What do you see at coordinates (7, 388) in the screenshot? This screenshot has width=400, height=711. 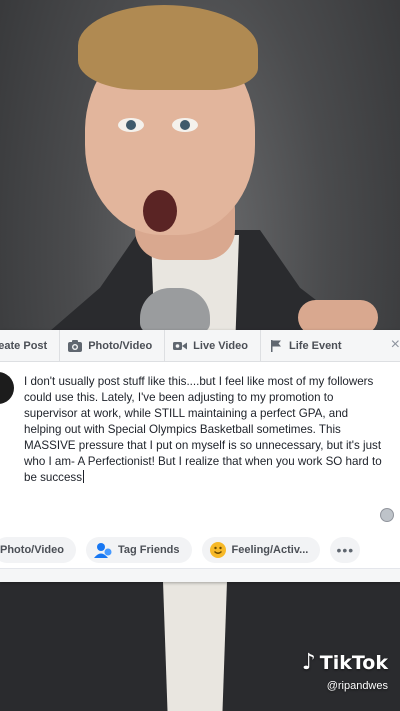 I see `avatar` at bounding box center [7, 388].